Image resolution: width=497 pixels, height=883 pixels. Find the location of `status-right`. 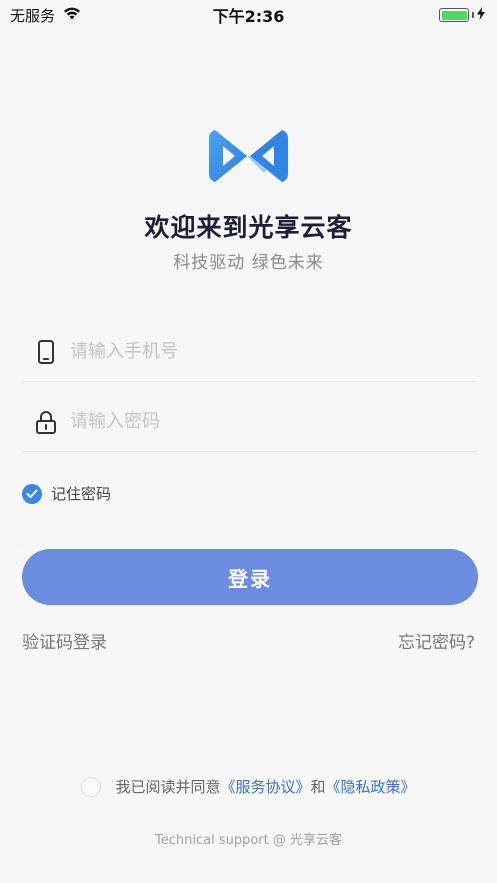

status-right is located at coordinates (462, 15).